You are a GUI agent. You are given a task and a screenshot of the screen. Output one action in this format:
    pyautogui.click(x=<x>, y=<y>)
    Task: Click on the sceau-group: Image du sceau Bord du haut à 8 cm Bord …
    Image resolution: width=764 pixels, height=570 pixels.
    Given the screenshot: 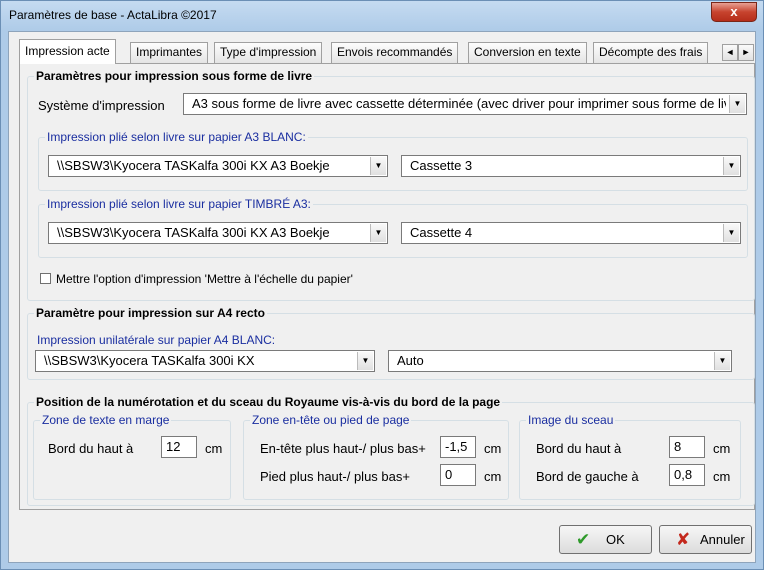 What is the action you would take?
    pyautogui.click(x=630, y=456)
    